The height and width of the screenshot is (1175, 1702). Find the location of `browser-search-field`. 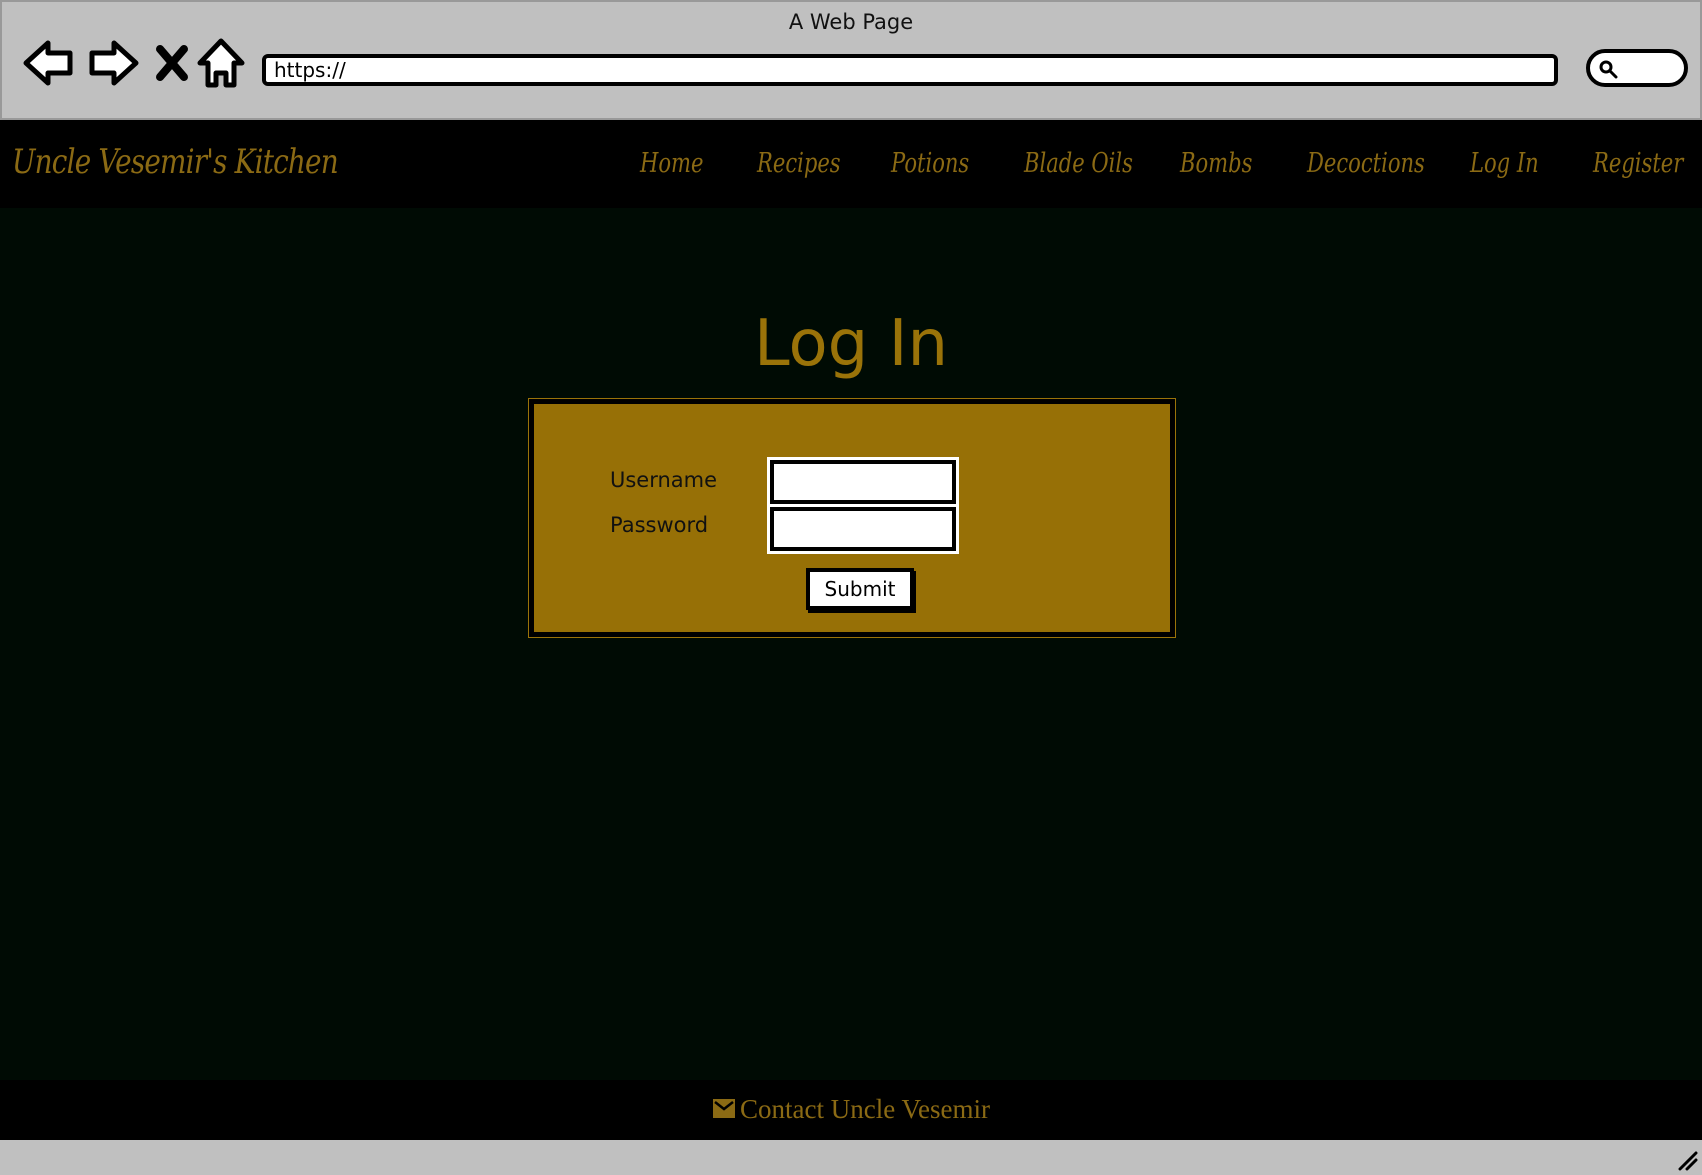

browser-search-field is located at coordinates (1637, 68).